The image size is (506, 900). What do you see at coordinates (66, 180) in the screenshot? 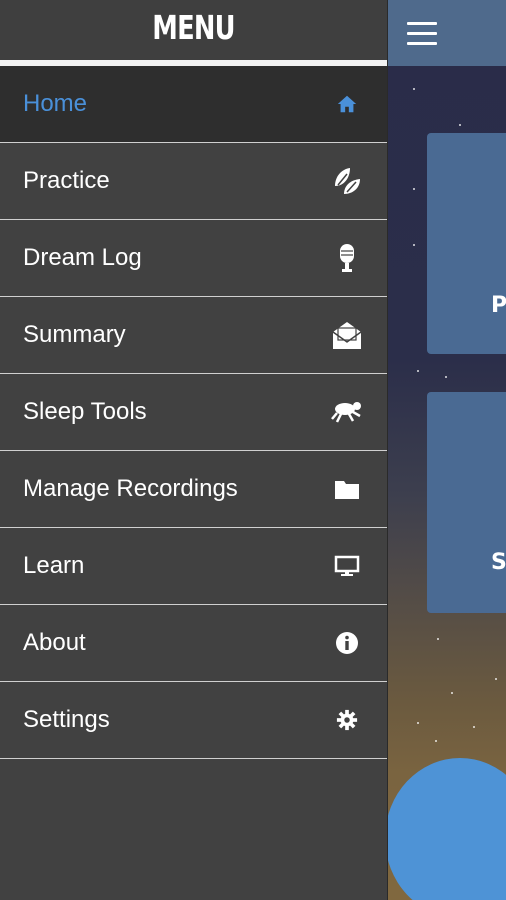
I see `menu-item-label: Practice` at bounding box center [66, 180].